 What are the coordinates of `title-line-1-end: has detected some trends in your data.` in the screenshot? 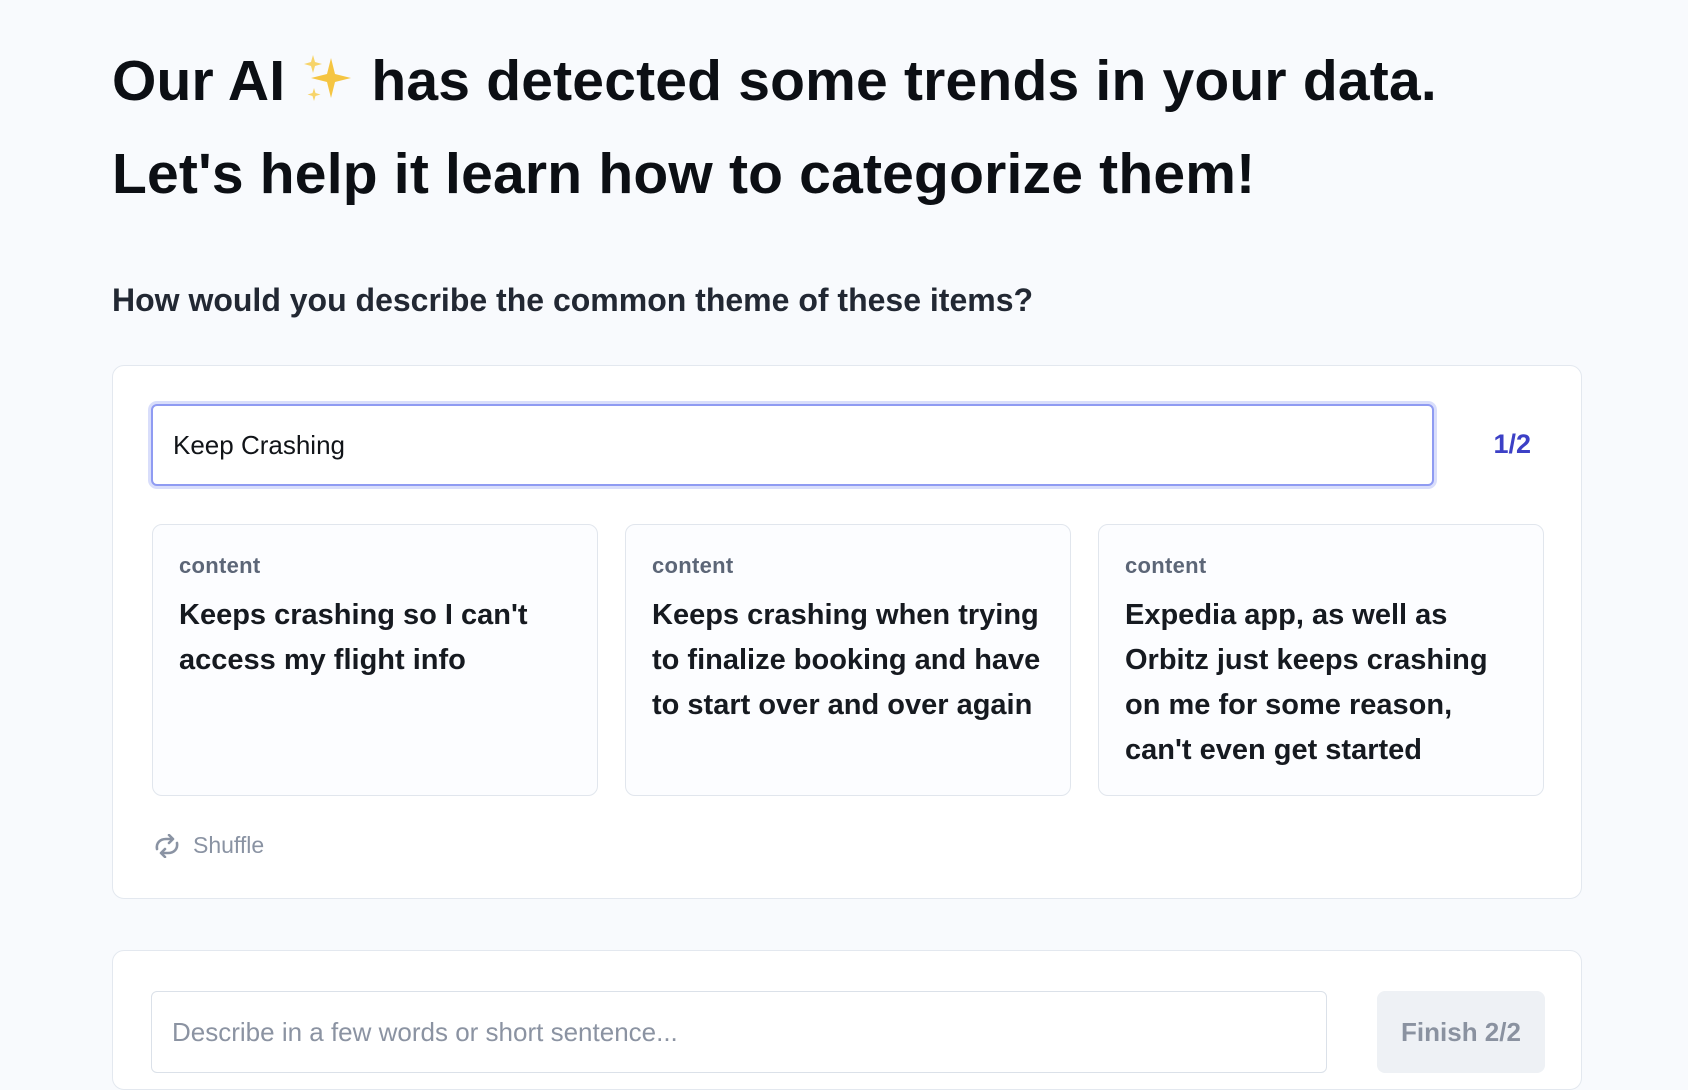 It's located at (896, 81).